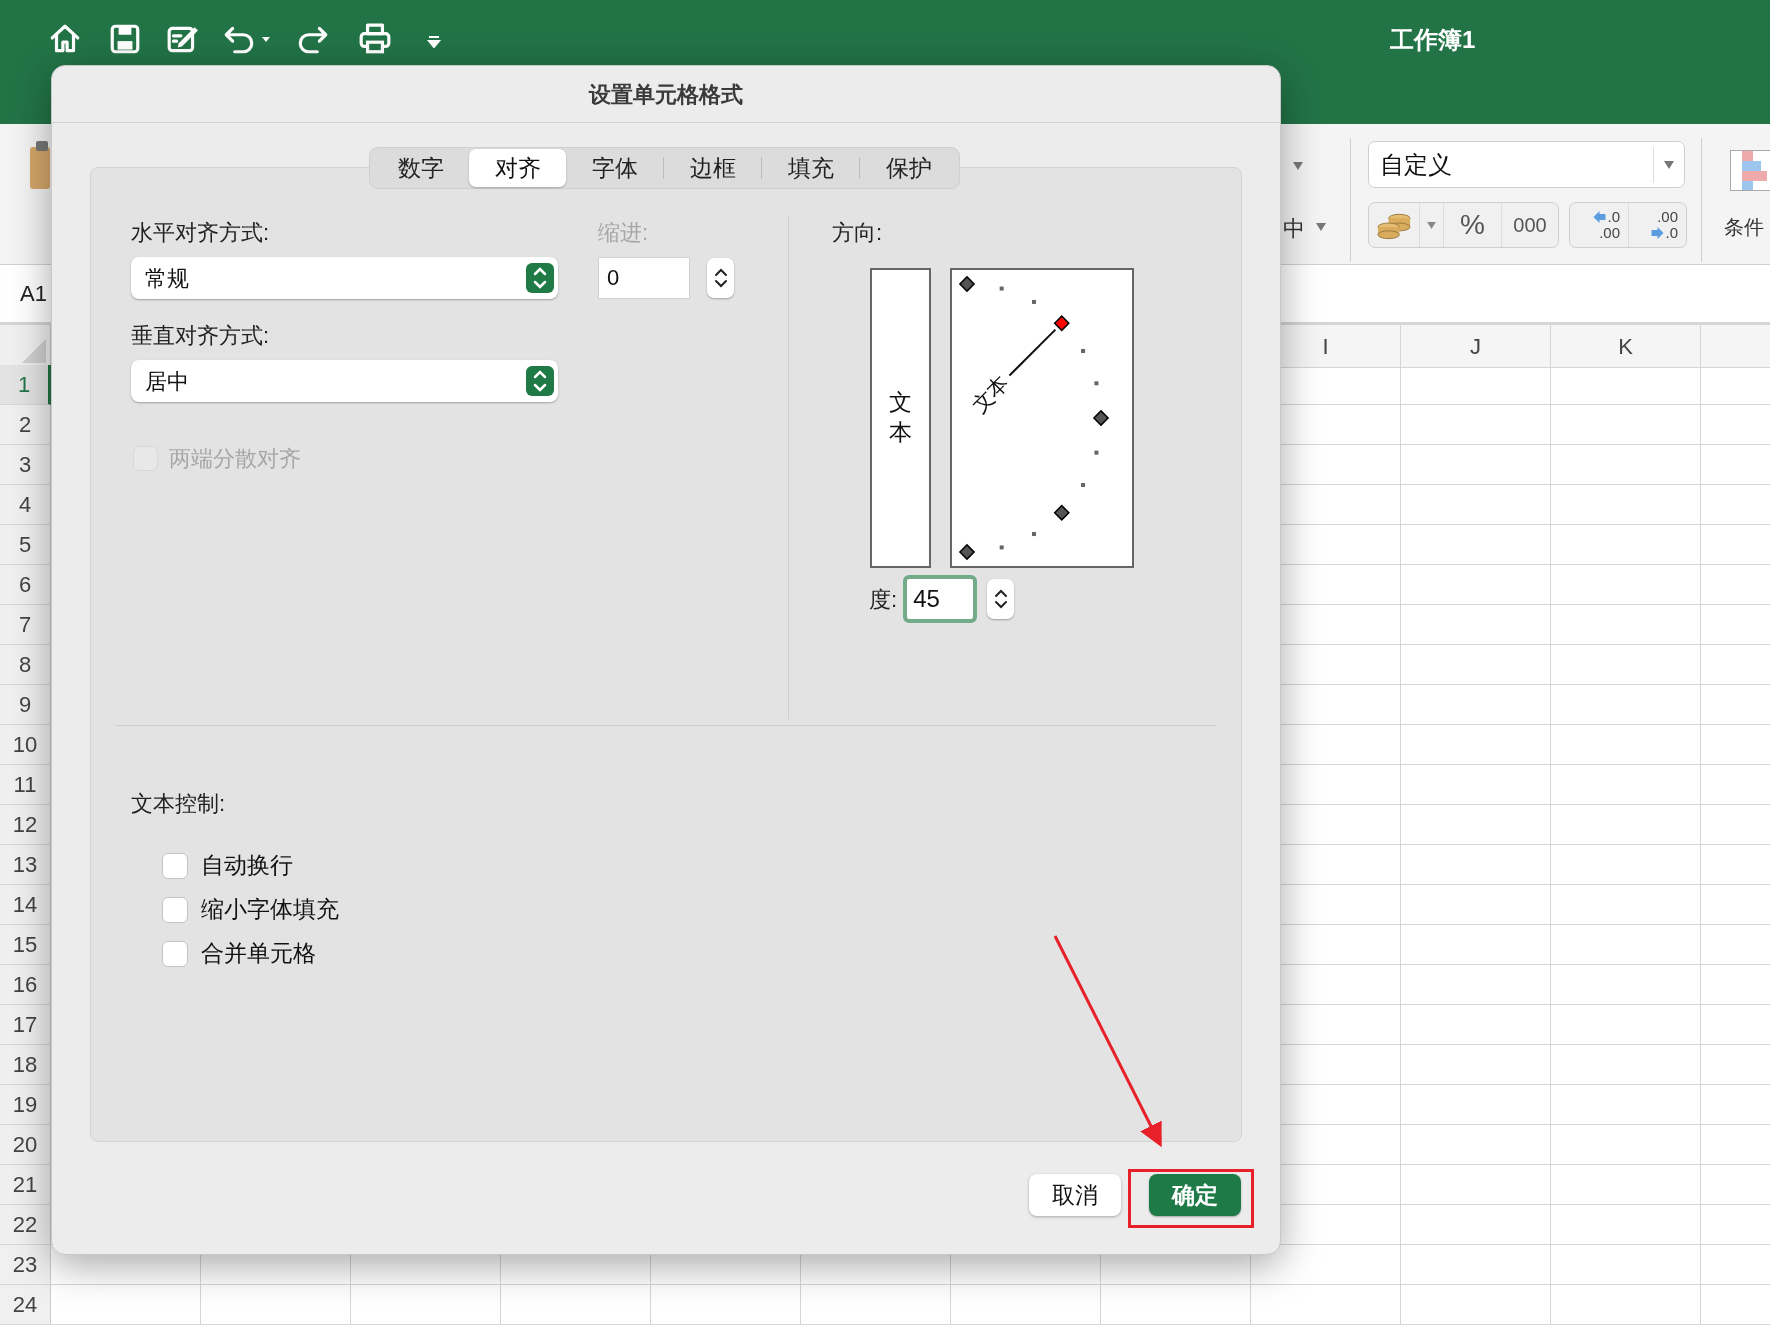 Image resolution: width=1770 pixels, height=1342 pixels. What do you see at coordinates (344, 278) in the screenshot?
I see `horizontal-alignment-dropdown: 常规` at bounding box center [344, 278].